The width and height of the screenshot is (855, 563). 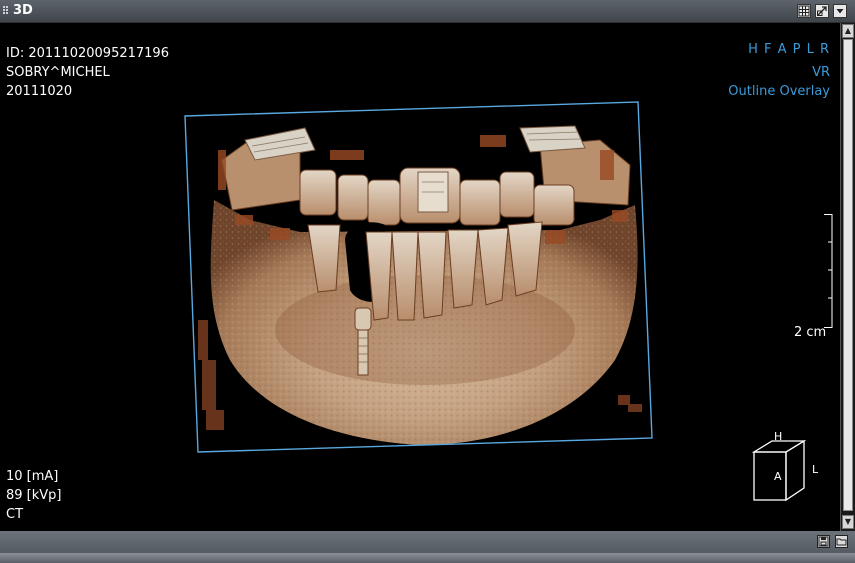 What do you see at coordinates (23, 10) in the screenshot?
I see `window-title: 3D` at bounding box center [23, 10].